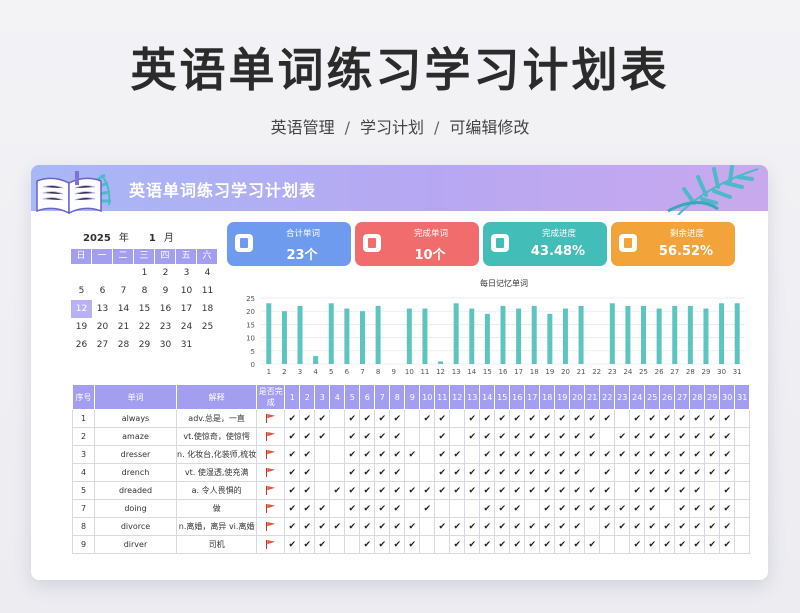 The width and height of the screenshot is (800, 613). I want to click on cell-index: 8, so click(83, 526).